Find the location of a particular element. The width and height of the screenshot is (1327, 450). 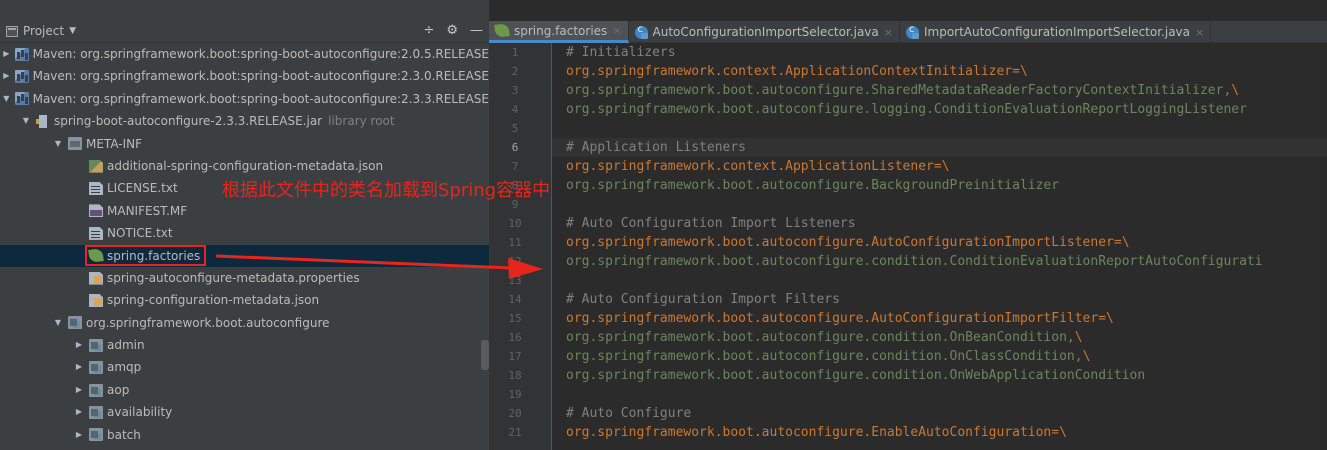

line-number: 16 is located at coordinates (515, 337).